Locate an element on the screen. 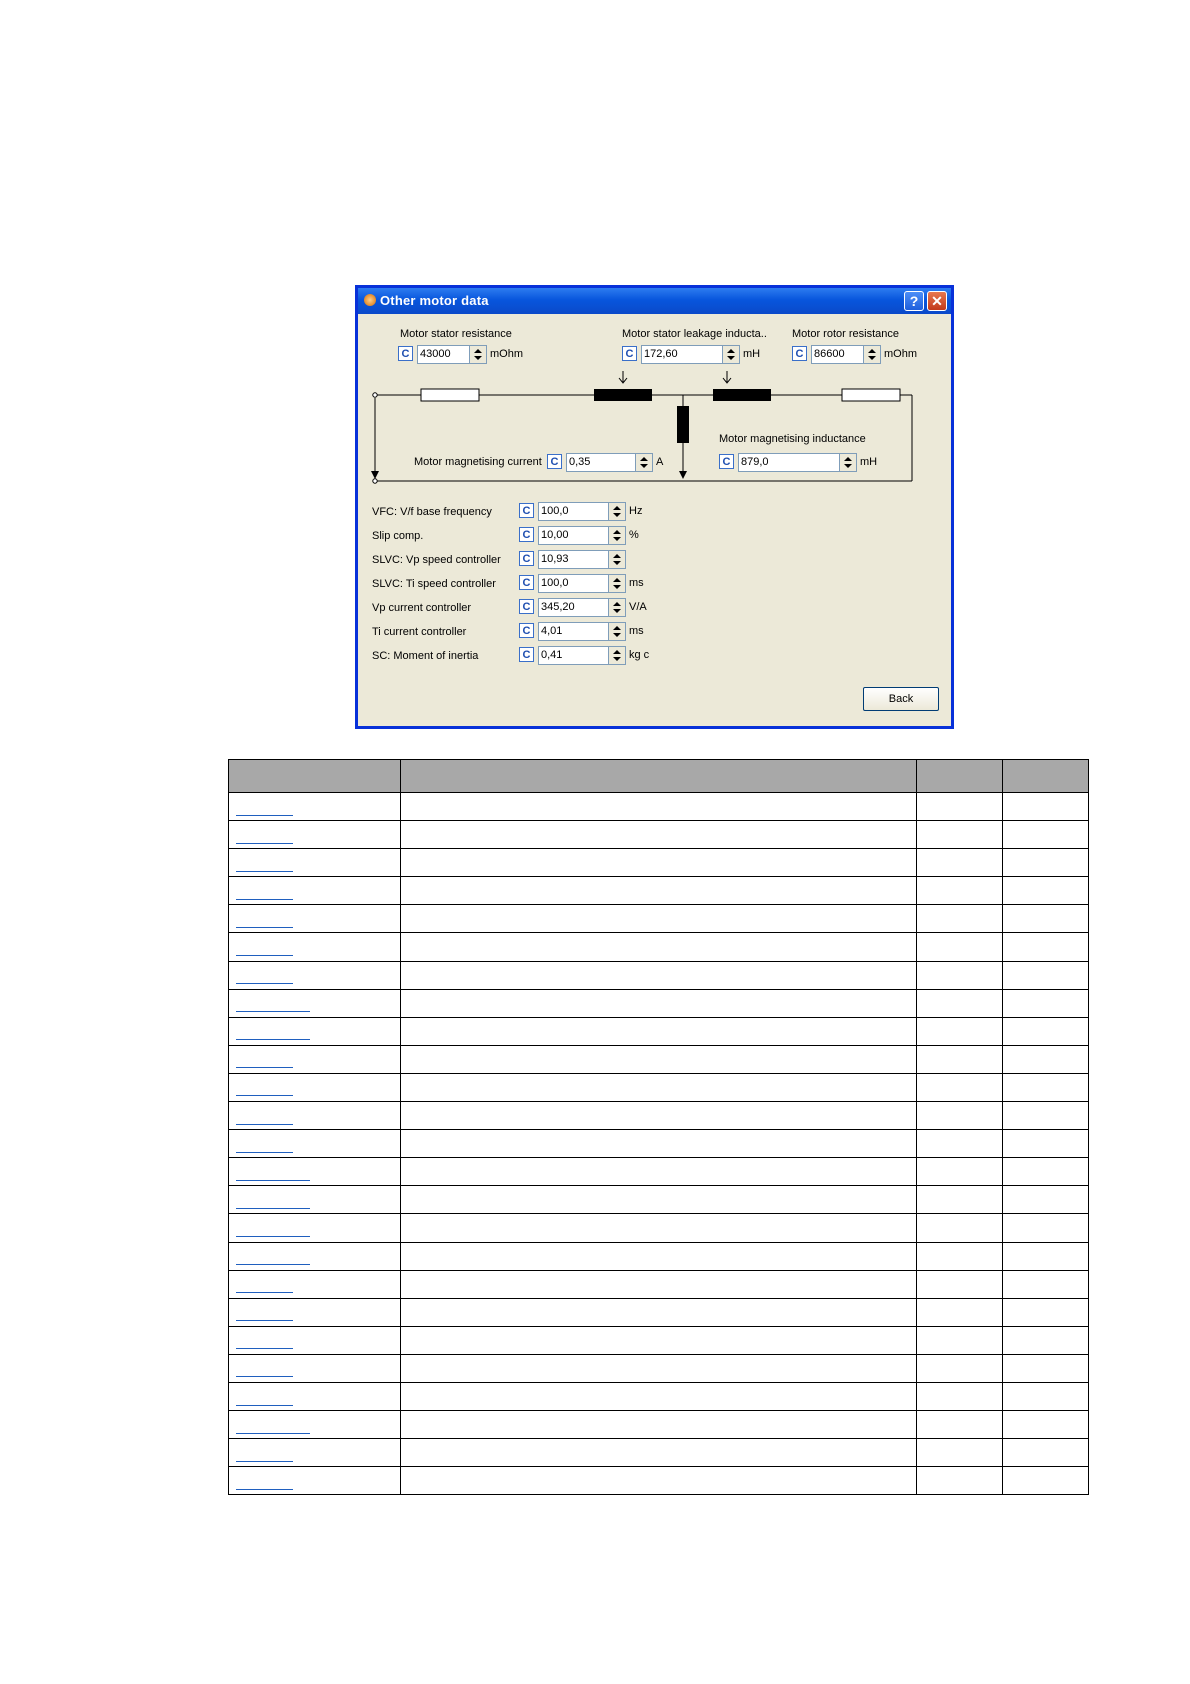  param-input: 4,01 is located at coordinates (573, 631).